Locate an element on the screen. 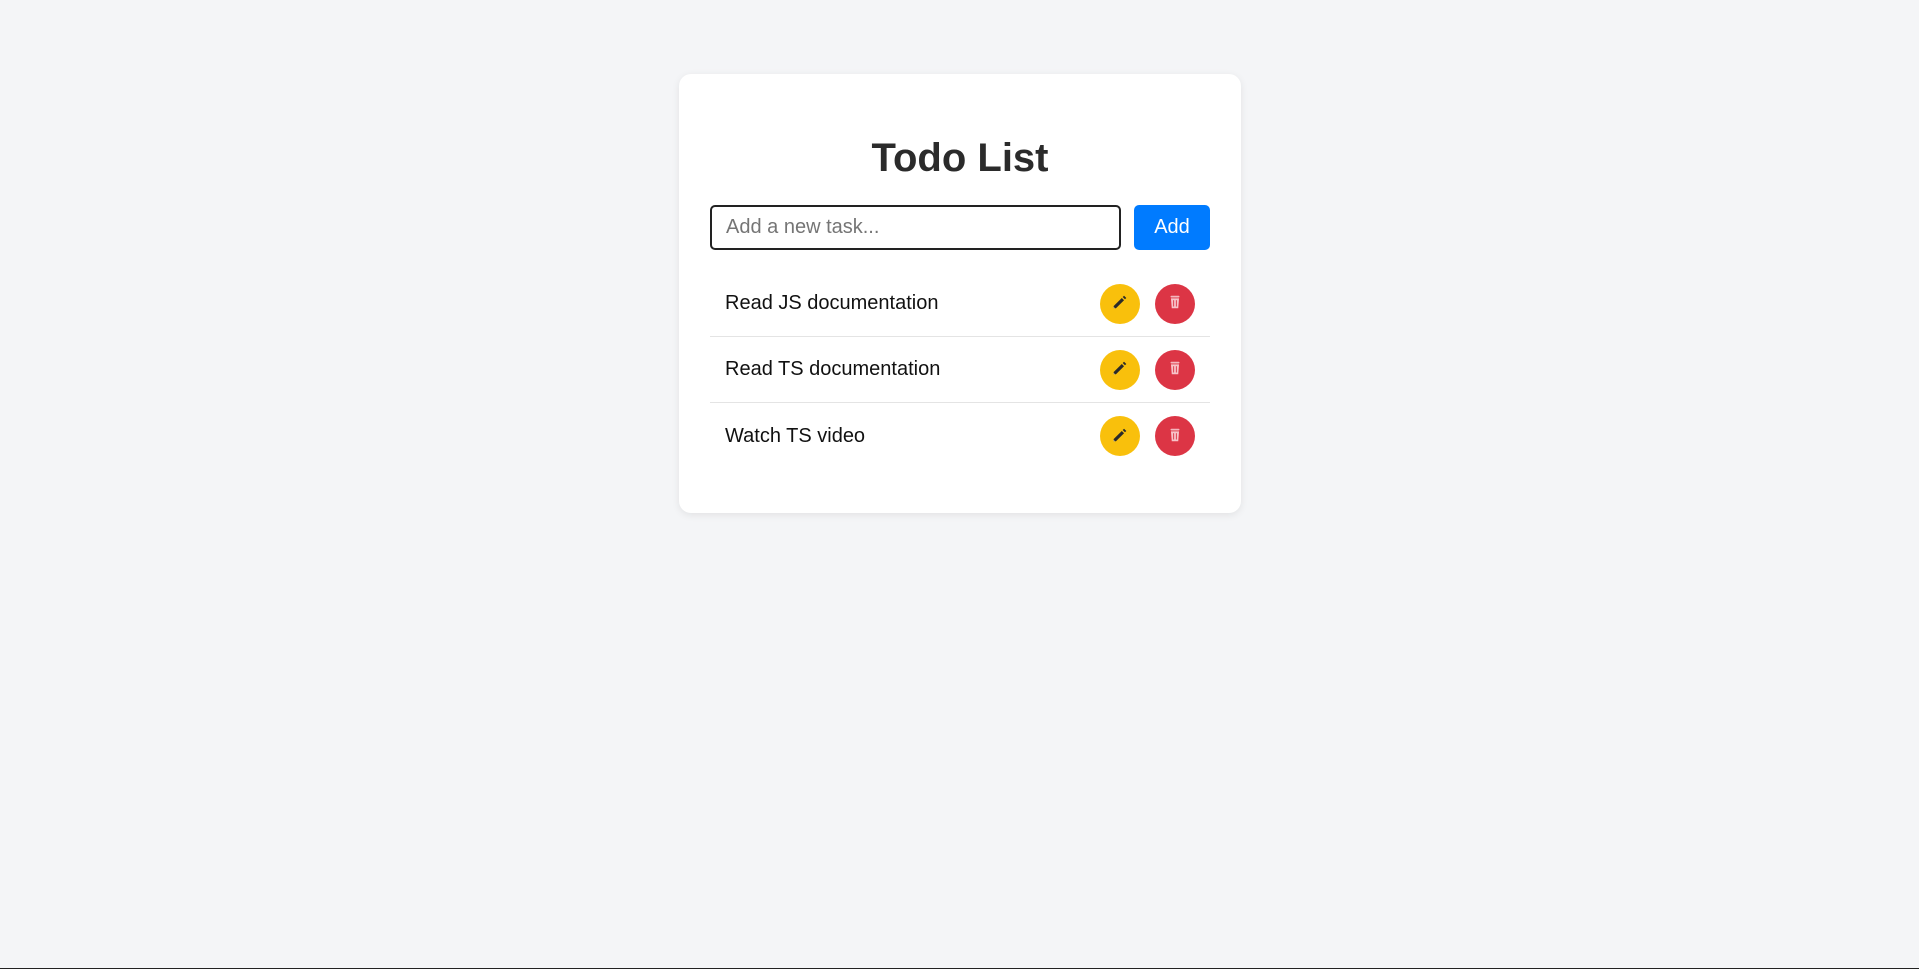  task-item: Watch TS video is located at coordinates (960, 436).